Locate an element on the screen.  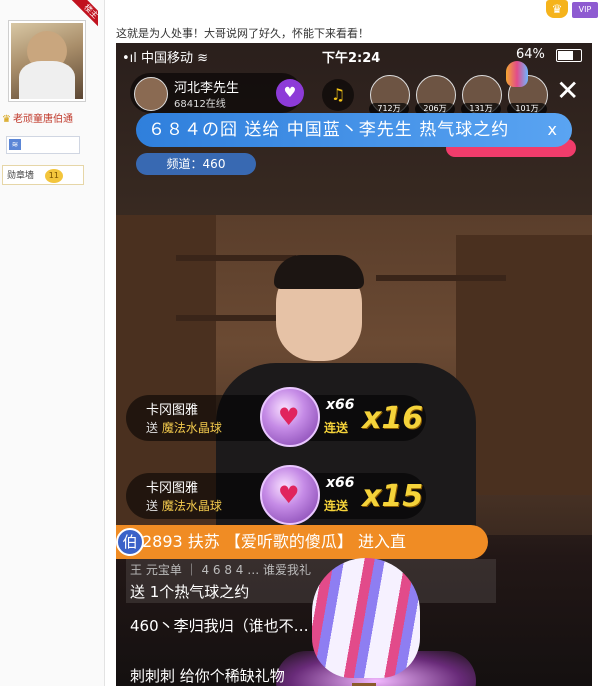
user-level-box: ≋ is located at coordinates (43, 145).